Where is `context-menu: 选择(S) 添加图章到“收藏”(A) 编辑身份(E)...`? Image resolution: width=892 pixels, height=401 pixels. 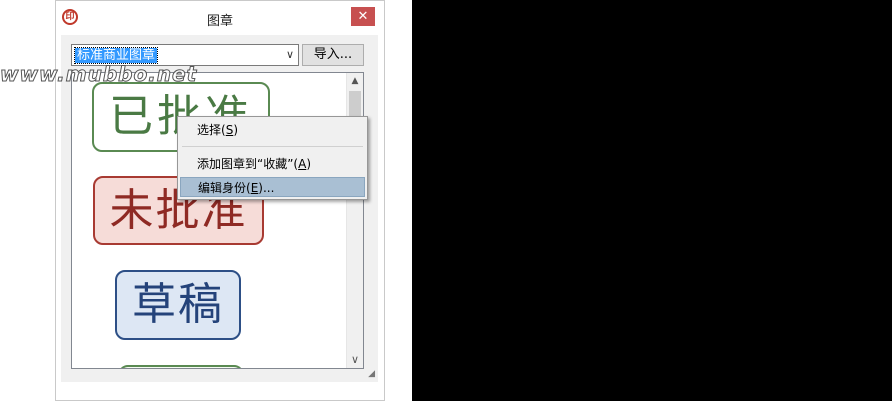
context-menu: 选择(S) 添加图章到“收藏”(A) 编辑身份(E)... is located at coordinates (272, 158).